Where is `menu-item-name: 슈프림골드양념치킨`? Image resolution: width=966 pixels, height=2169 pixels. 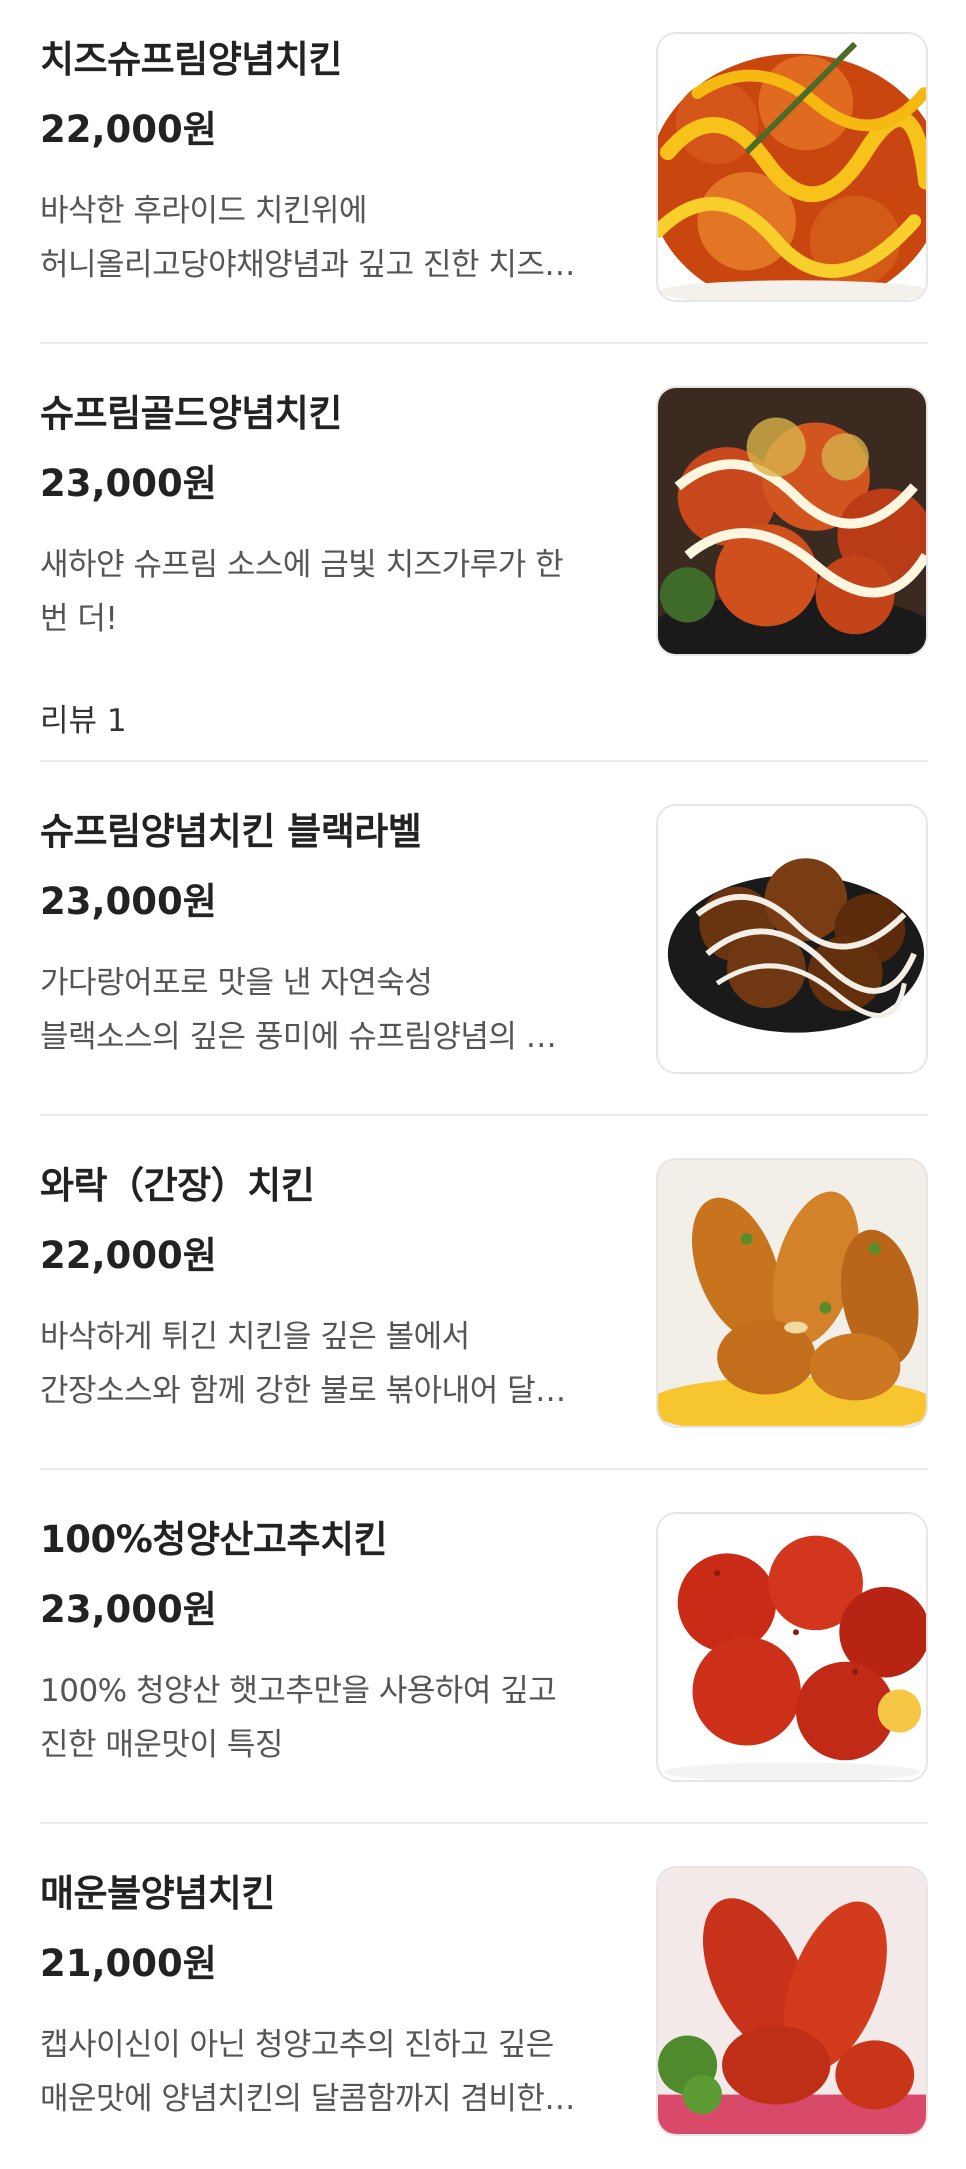
menu-item-name: 슈프림골드양념치킨 is located at coordinates (191, 413).